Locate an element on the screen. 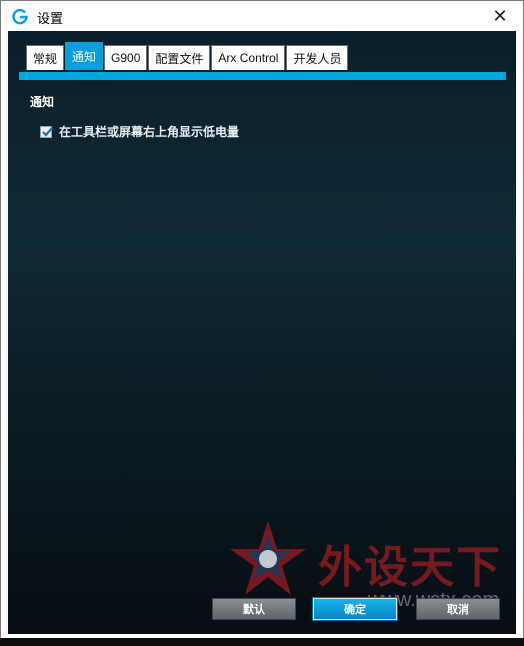 The width and height of the screenshot is (524, 646). title-bar: 设置 ✕ is located at coordinates (262, 16).